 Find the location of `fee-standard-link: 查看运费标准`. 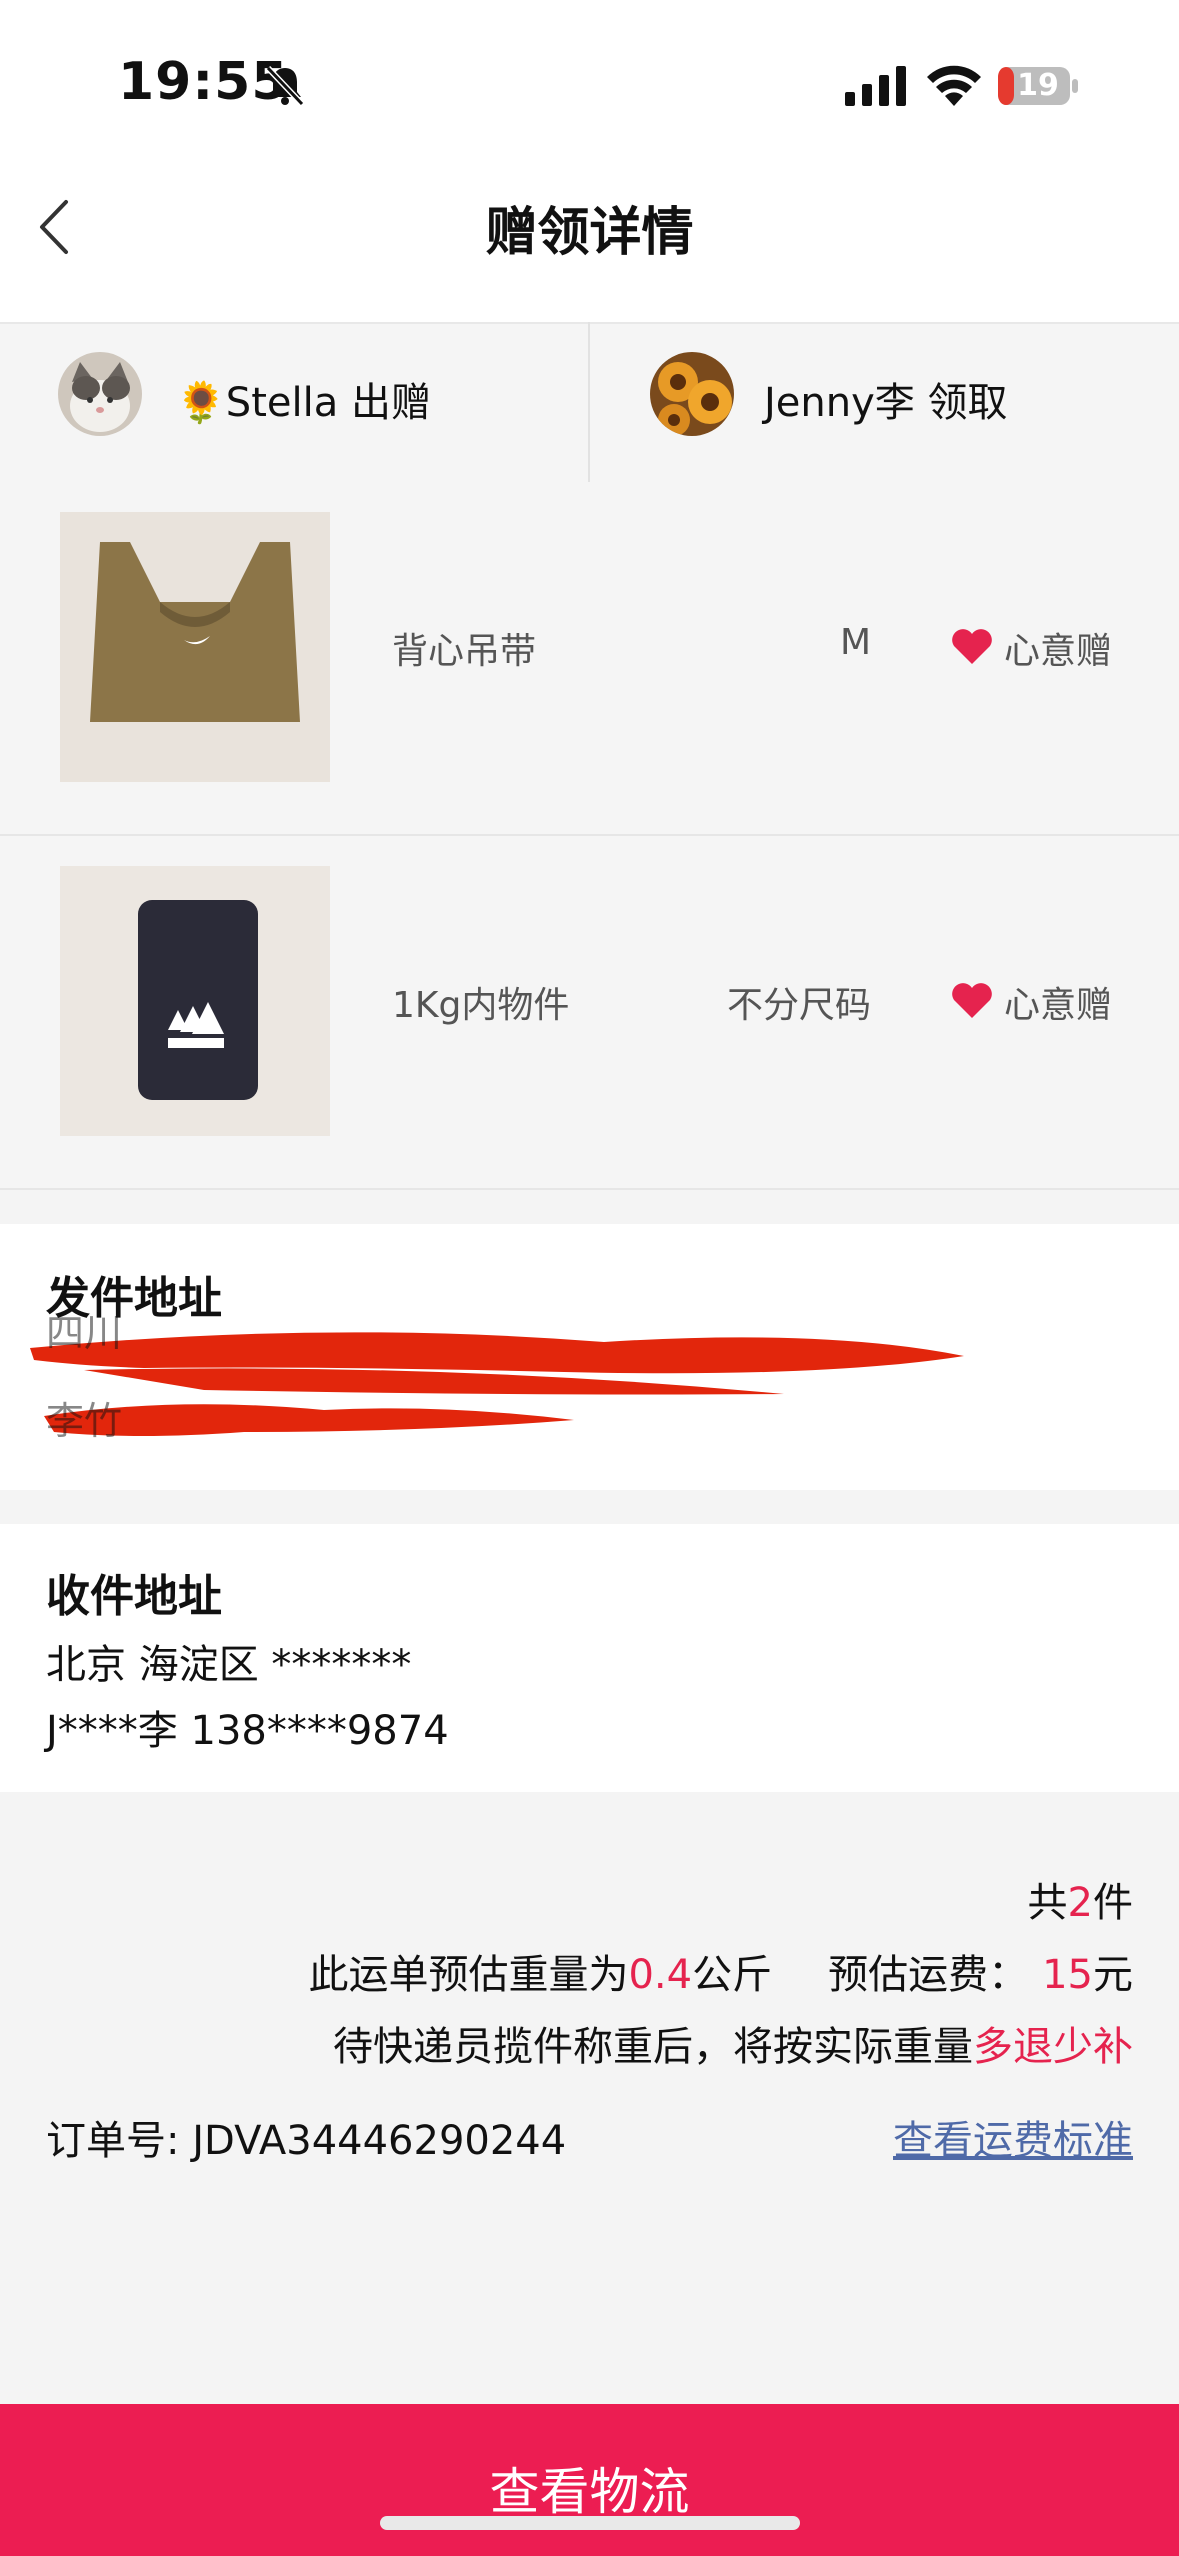

fee-standard-link: 查看运费标准 is located at coordinates (1013, 2137).